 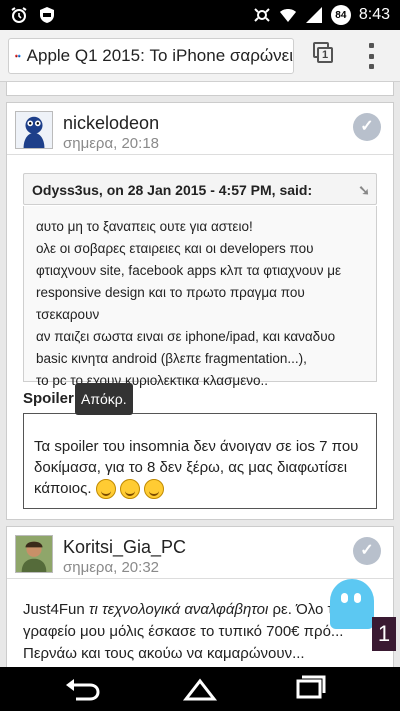 What do you see at coordinates (374, 14) in the screenshot?
I see `clock: 8:43` at bounding box center [374, 14].